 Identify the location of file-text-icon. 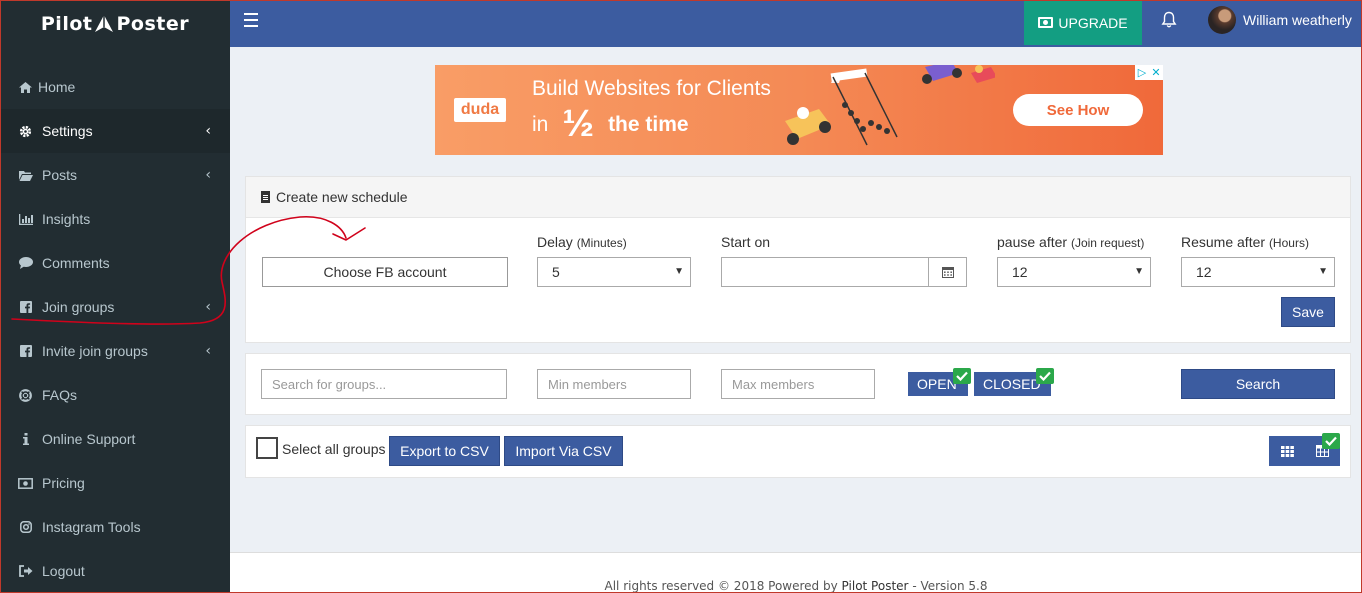
(265, 197).